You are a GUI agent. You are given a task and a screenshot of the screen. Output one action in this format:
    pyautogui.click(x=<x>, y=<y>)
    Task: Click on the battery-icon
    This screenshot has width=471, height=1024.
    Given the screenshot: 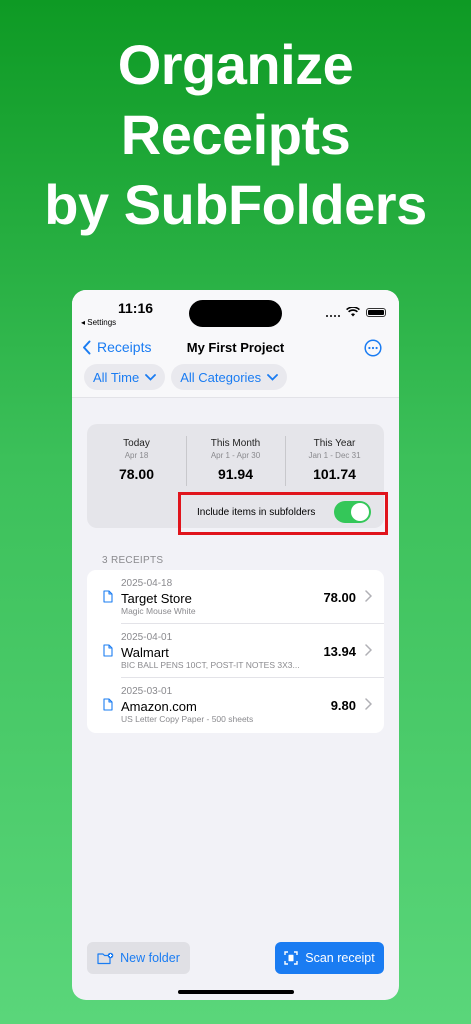 What is the action you would take?
    pyautogui.click(x=376, y=312)
    